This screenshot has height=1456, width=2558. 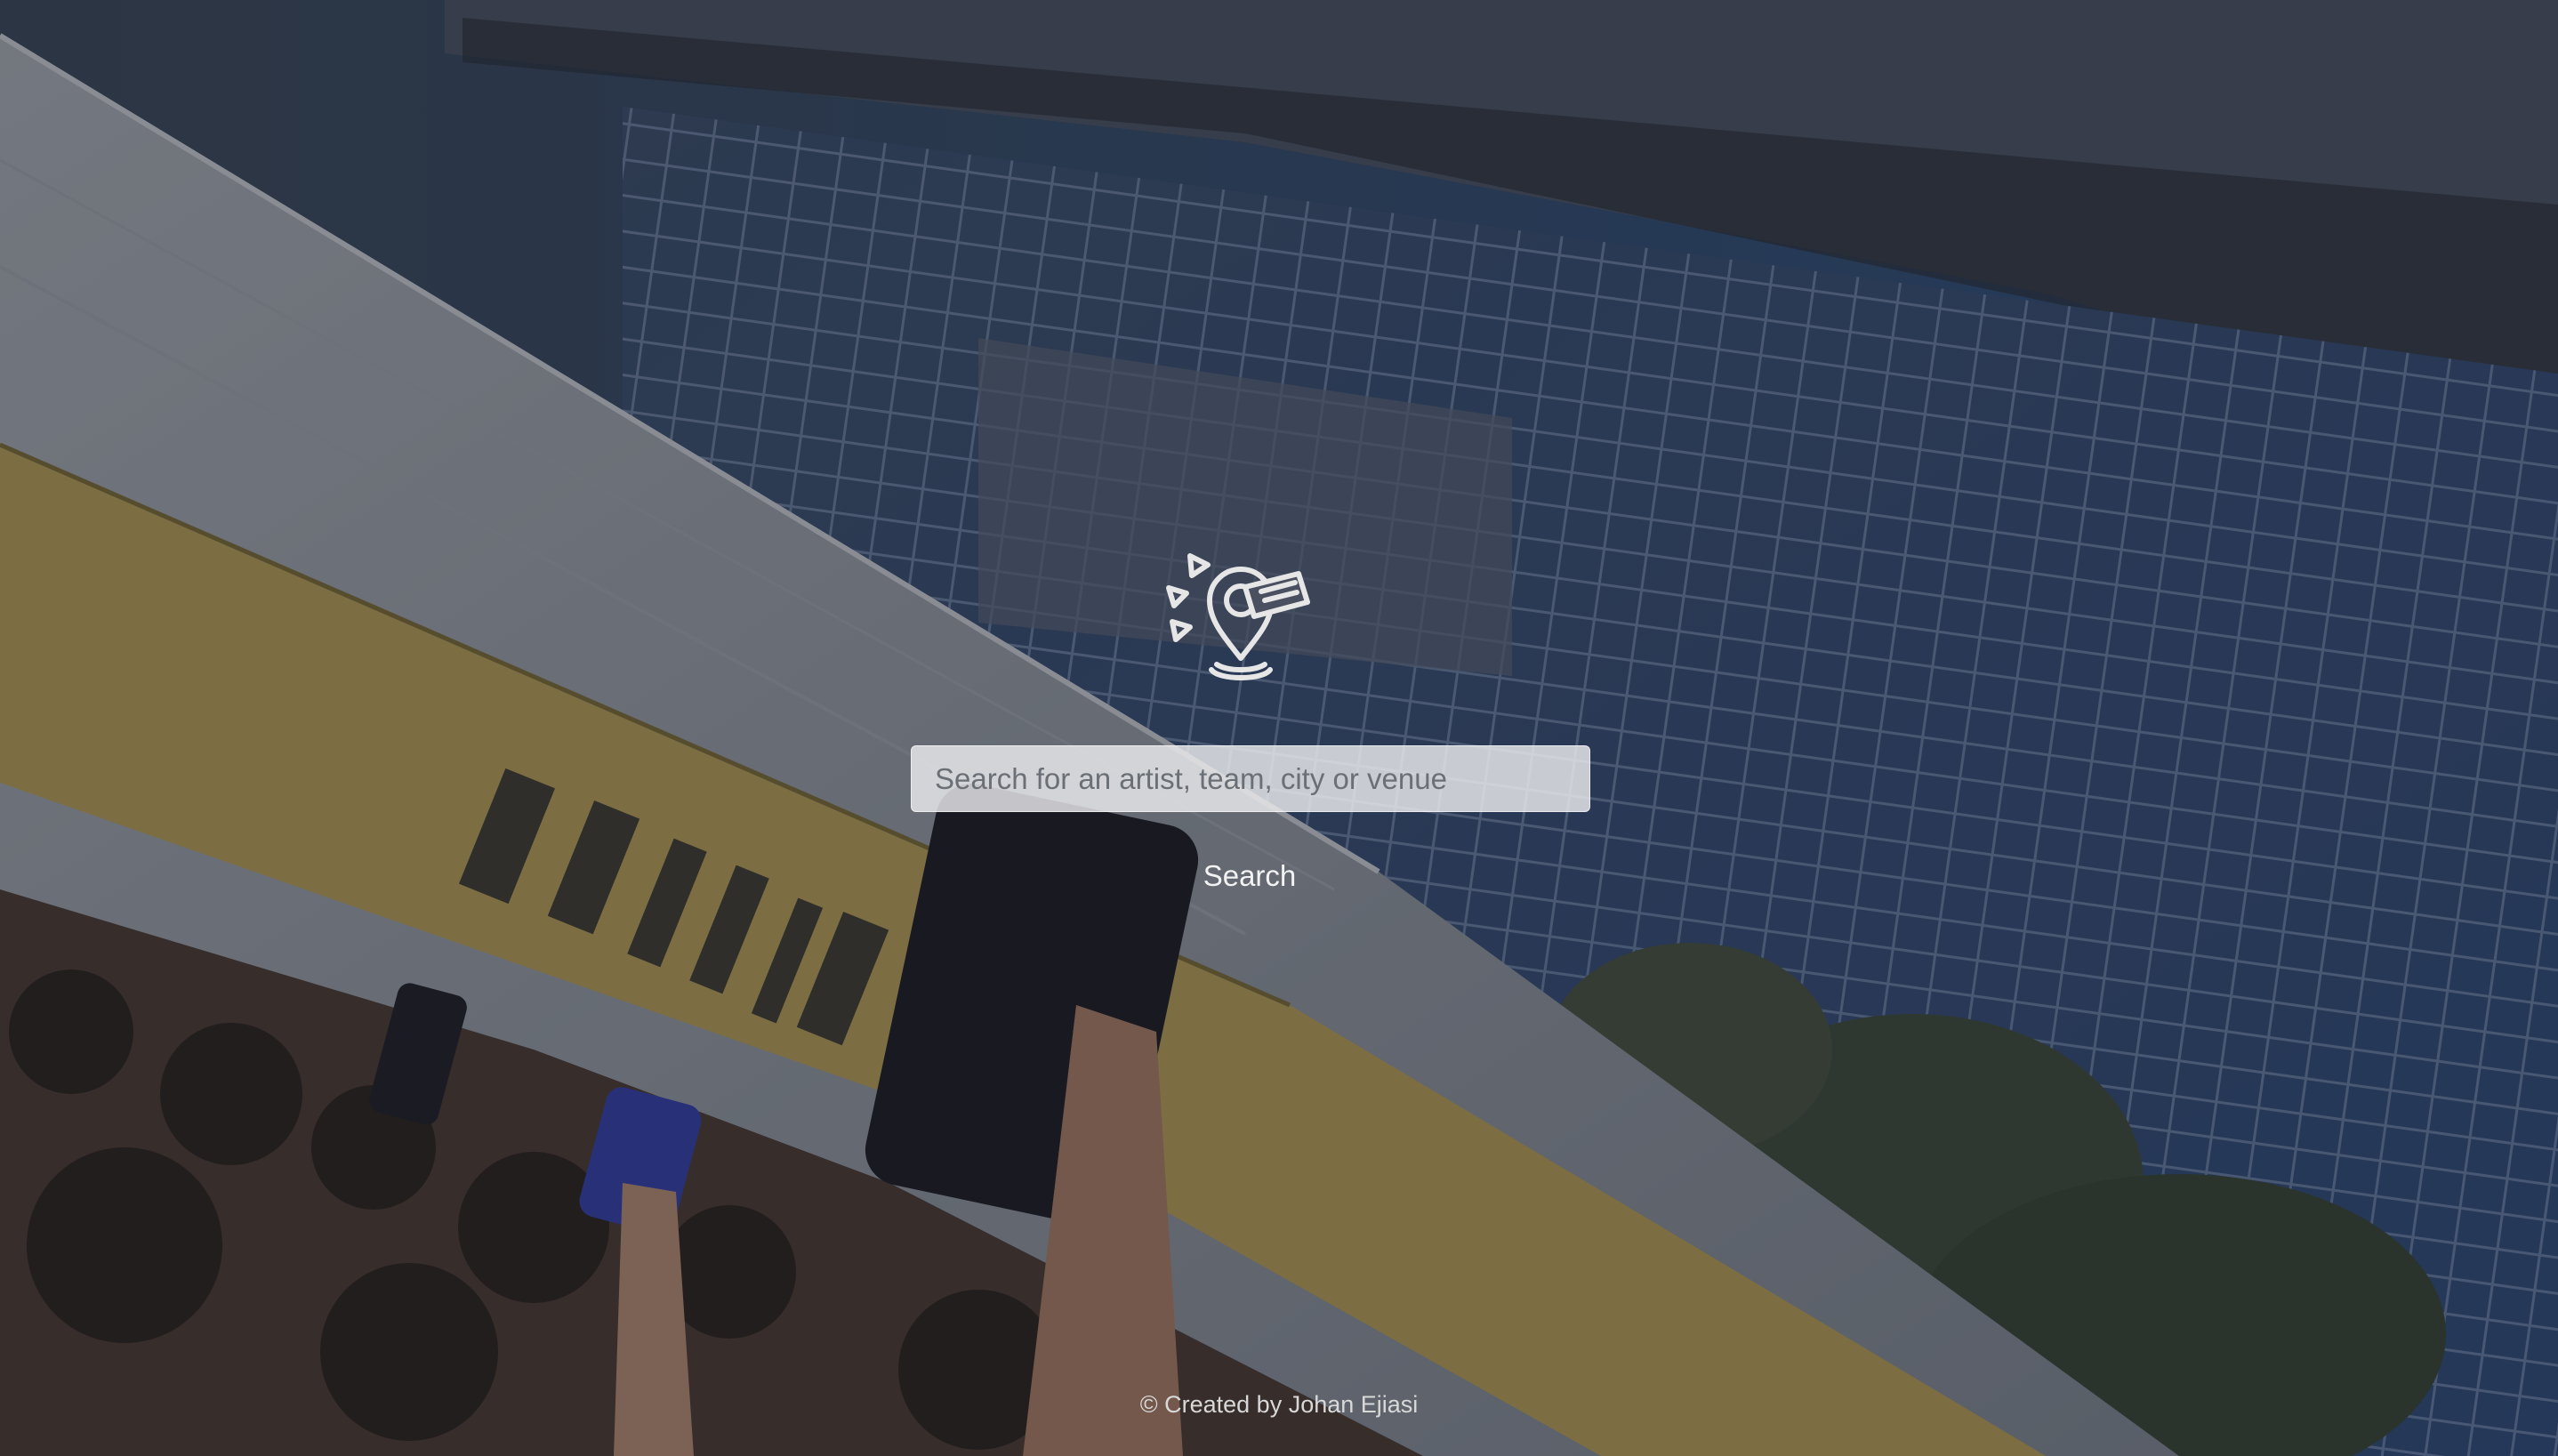 I want to click on search-input, so click(x=1251, y=778).